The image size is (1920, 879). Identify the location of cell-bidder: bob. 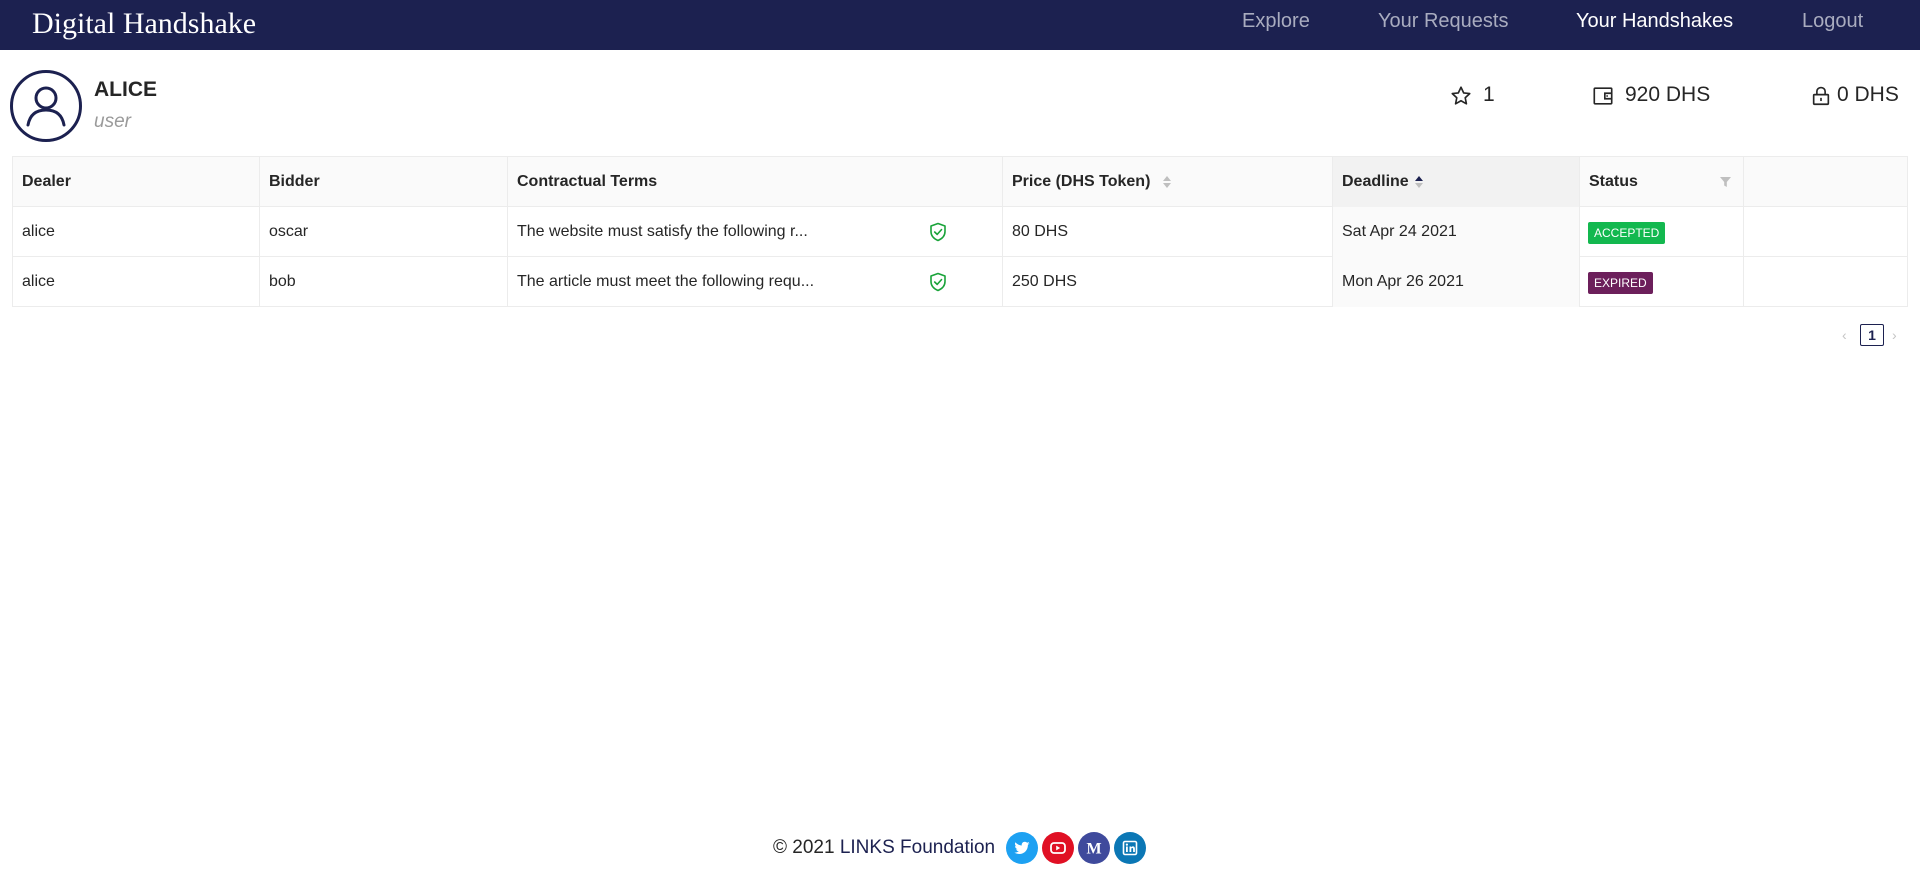
(384, 282).